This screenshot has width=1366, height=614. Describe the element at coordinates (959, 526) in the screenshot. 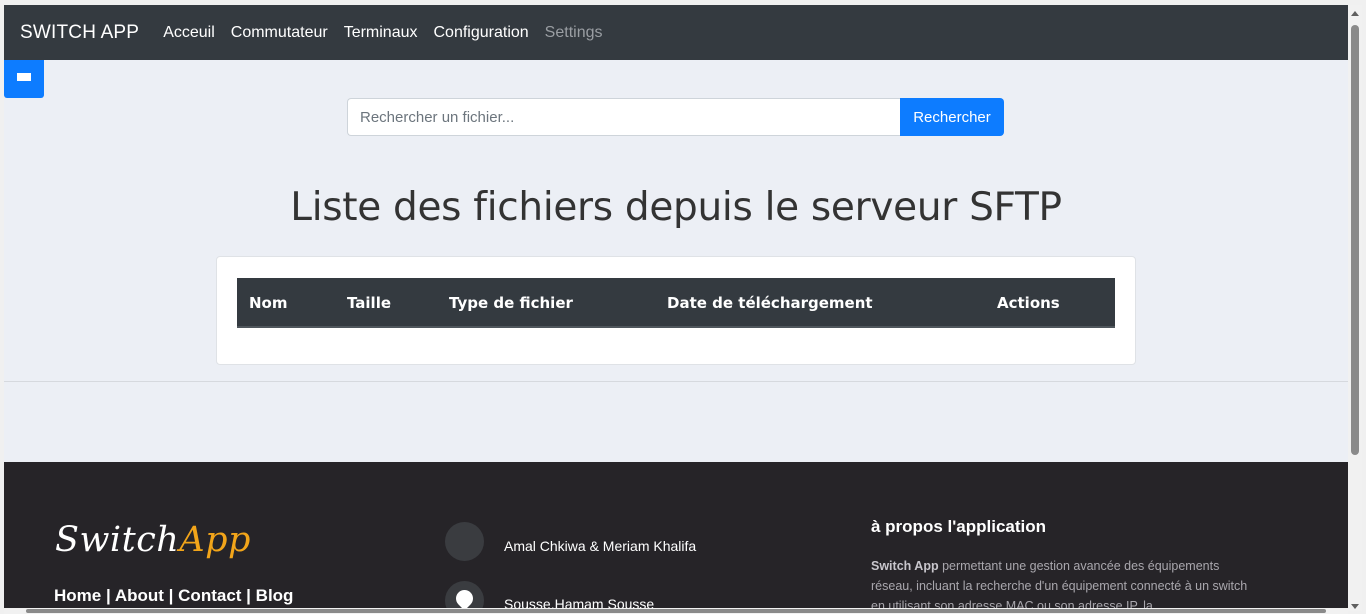

I see `about-title: à propos l'application` at that location.